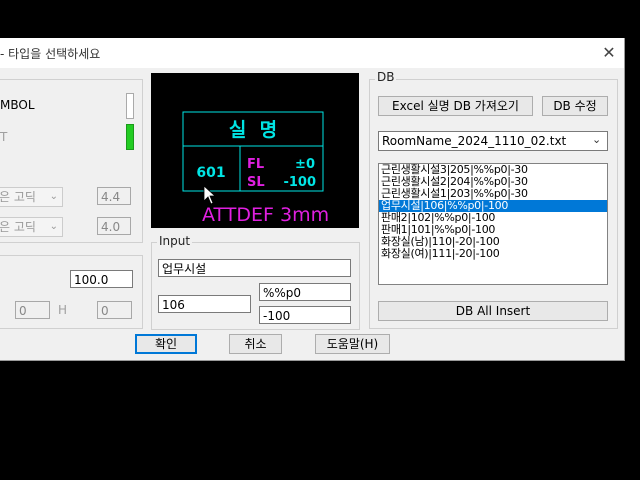  Describe the element at coordinates (101, 279) in the screenshot. I see `scale-field: 100.0` at that location.